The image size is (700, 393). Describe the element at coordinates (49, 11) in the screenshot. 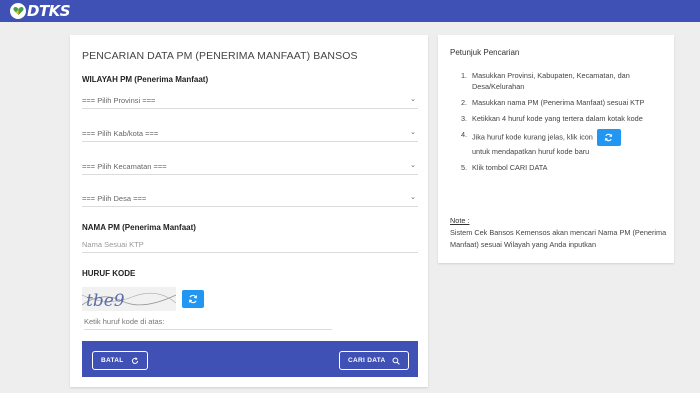

I see `logo-text: DTKS` at that location.